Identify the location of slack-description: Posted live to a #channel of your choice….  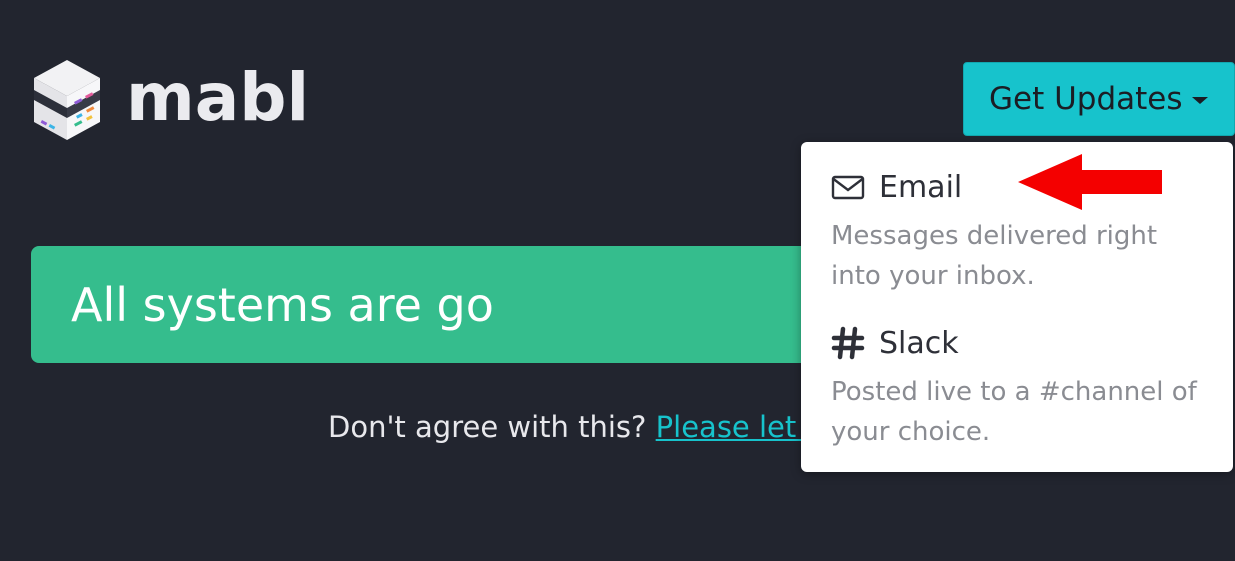
(1014, 412).